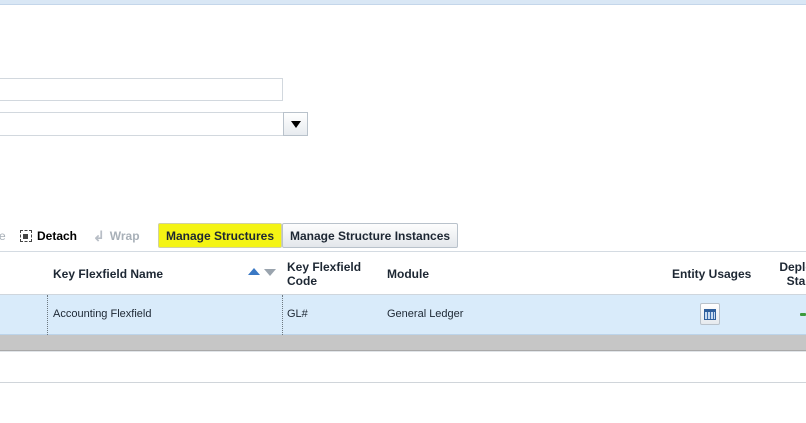 Image resolution: width=806 pixels, height=423 pixels. I want to click on top-banner-strip, so click(403, 2).